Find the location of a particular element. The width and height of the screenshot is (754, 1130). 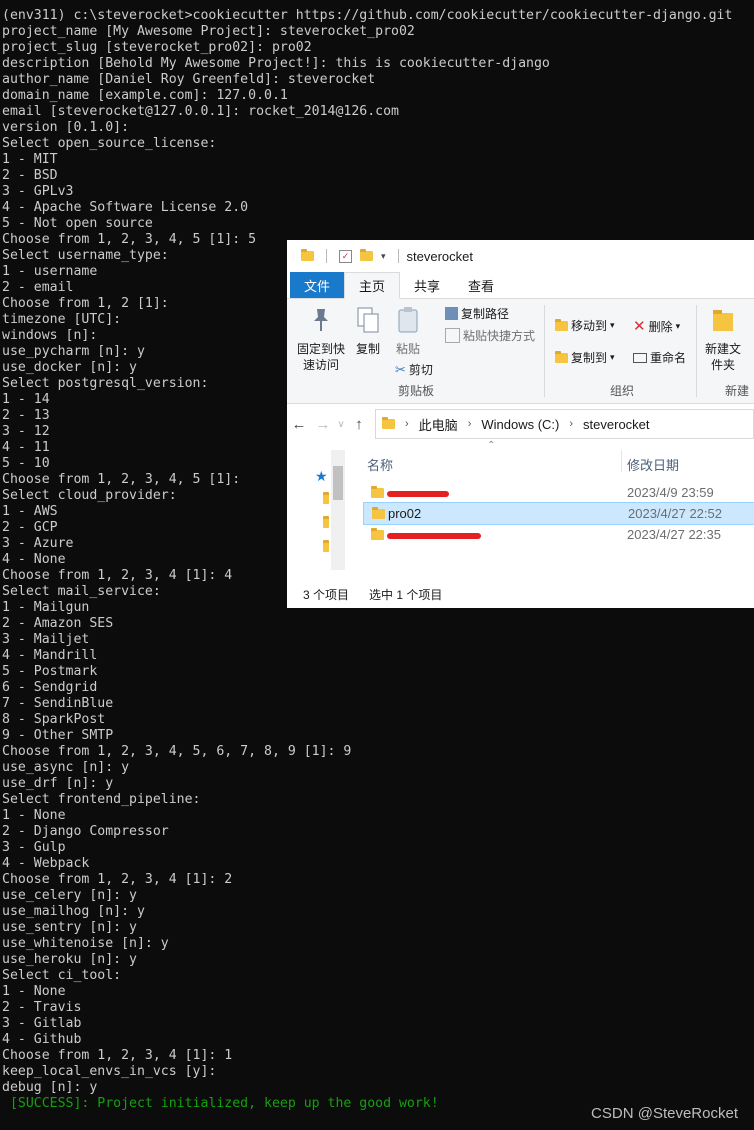

terminal-line: project_slug [steverocket_pro02]: pro02 is located at coordinates (157, 47).